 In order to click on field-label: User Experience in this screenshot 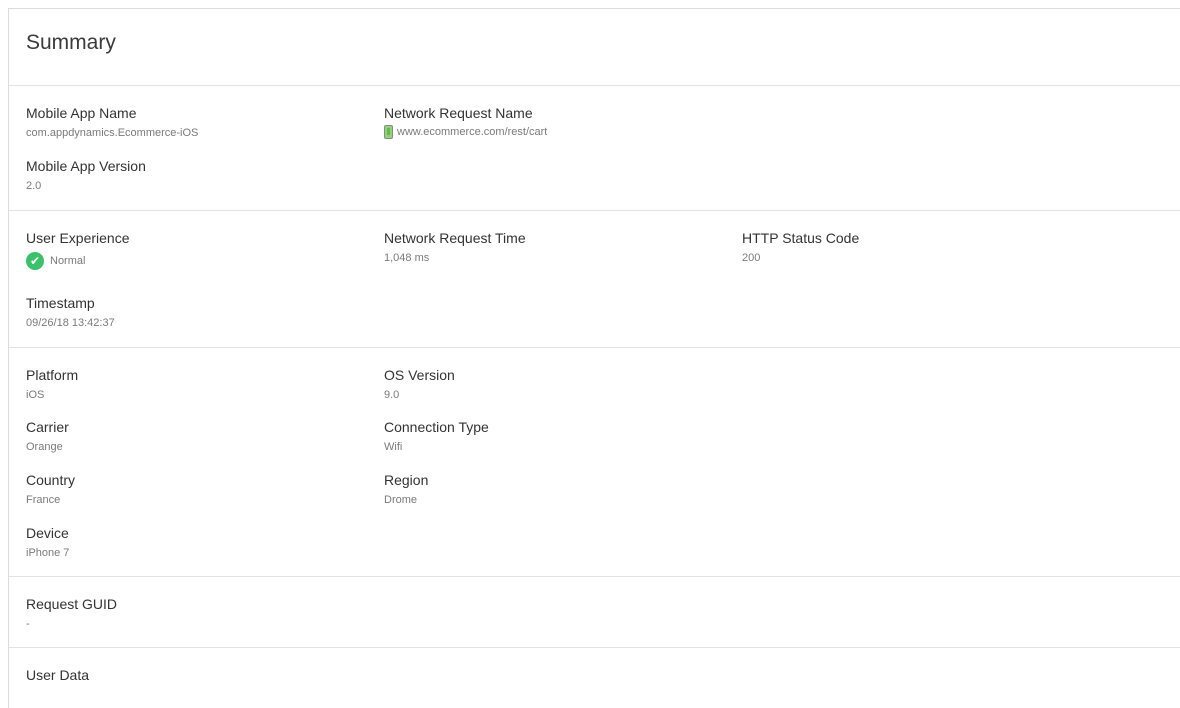, I will do `click(78, 238)`.